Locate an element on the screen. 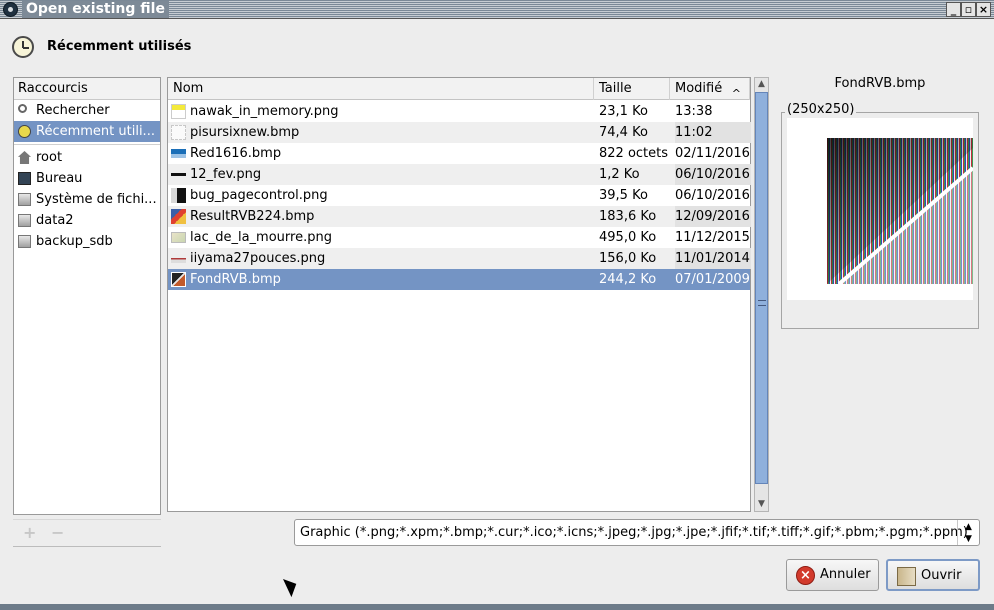 Image resolution: width=994 pixels, height=610 pixels. app-icon is located at coordinates (10, 9).